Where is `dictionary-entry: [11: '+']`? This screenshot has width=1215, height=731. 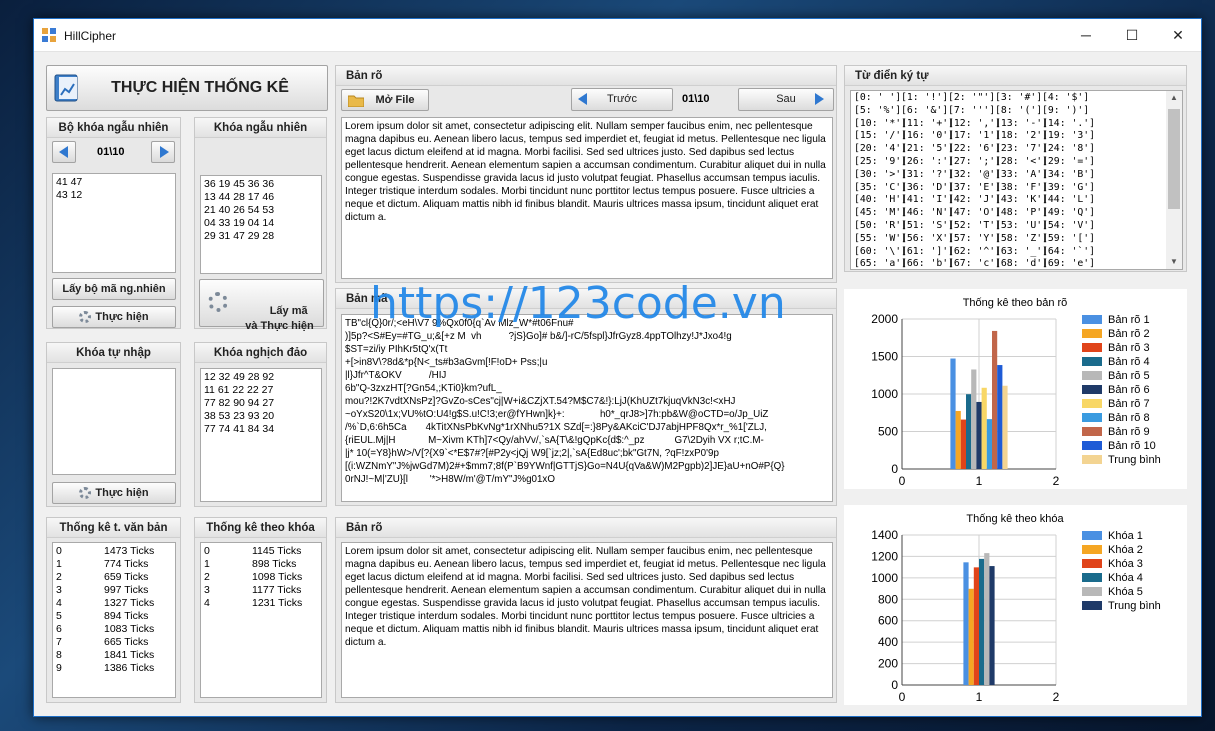
dictionary-entry: [11: '+'] is located at coordinates (928, 123).